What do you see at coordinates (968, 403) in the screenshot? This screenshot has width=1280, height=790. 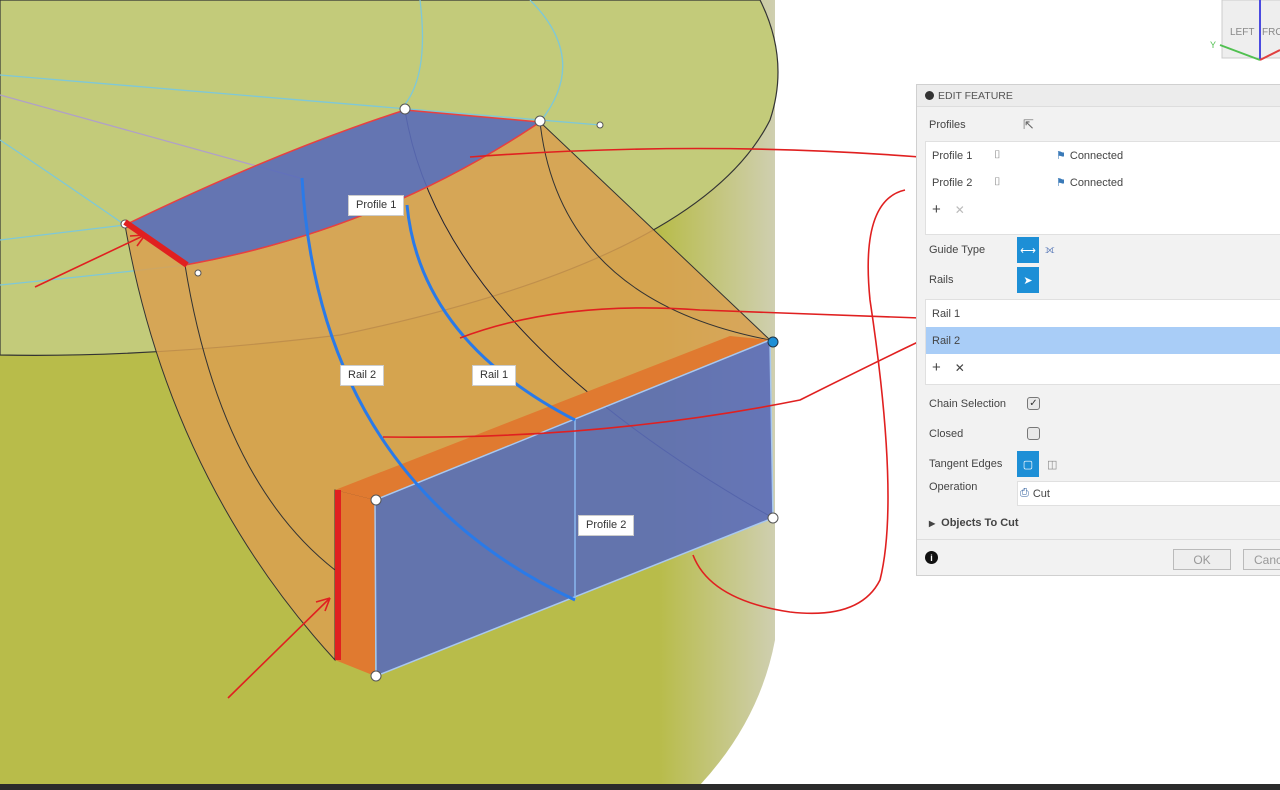 I see `chain-selection-label: Chain Selection` at bounding box center [968, 403].